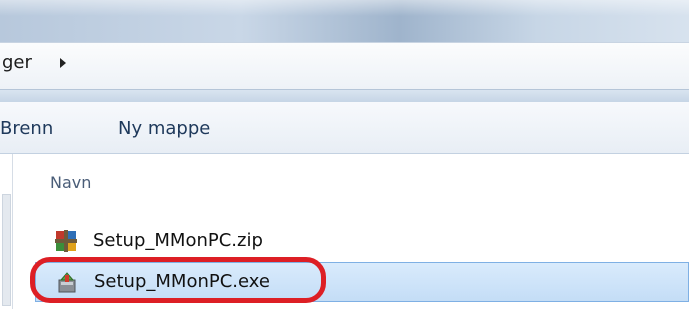 Image resolution: width=689 pixels, height=309 pixels. What do you see at coordinates (26, 128) in the screenshot?
I see `burn-button: Brenn` at bounding box center [26, 128].